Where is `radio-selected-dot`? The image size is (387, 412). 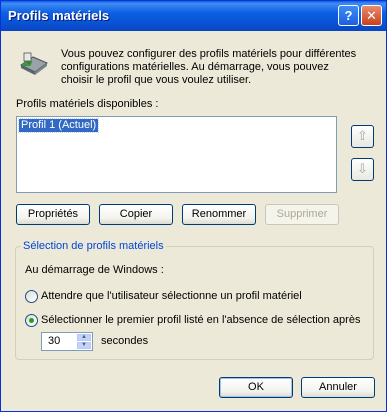 radio-selected-dot is located at coordinates (31, 320).